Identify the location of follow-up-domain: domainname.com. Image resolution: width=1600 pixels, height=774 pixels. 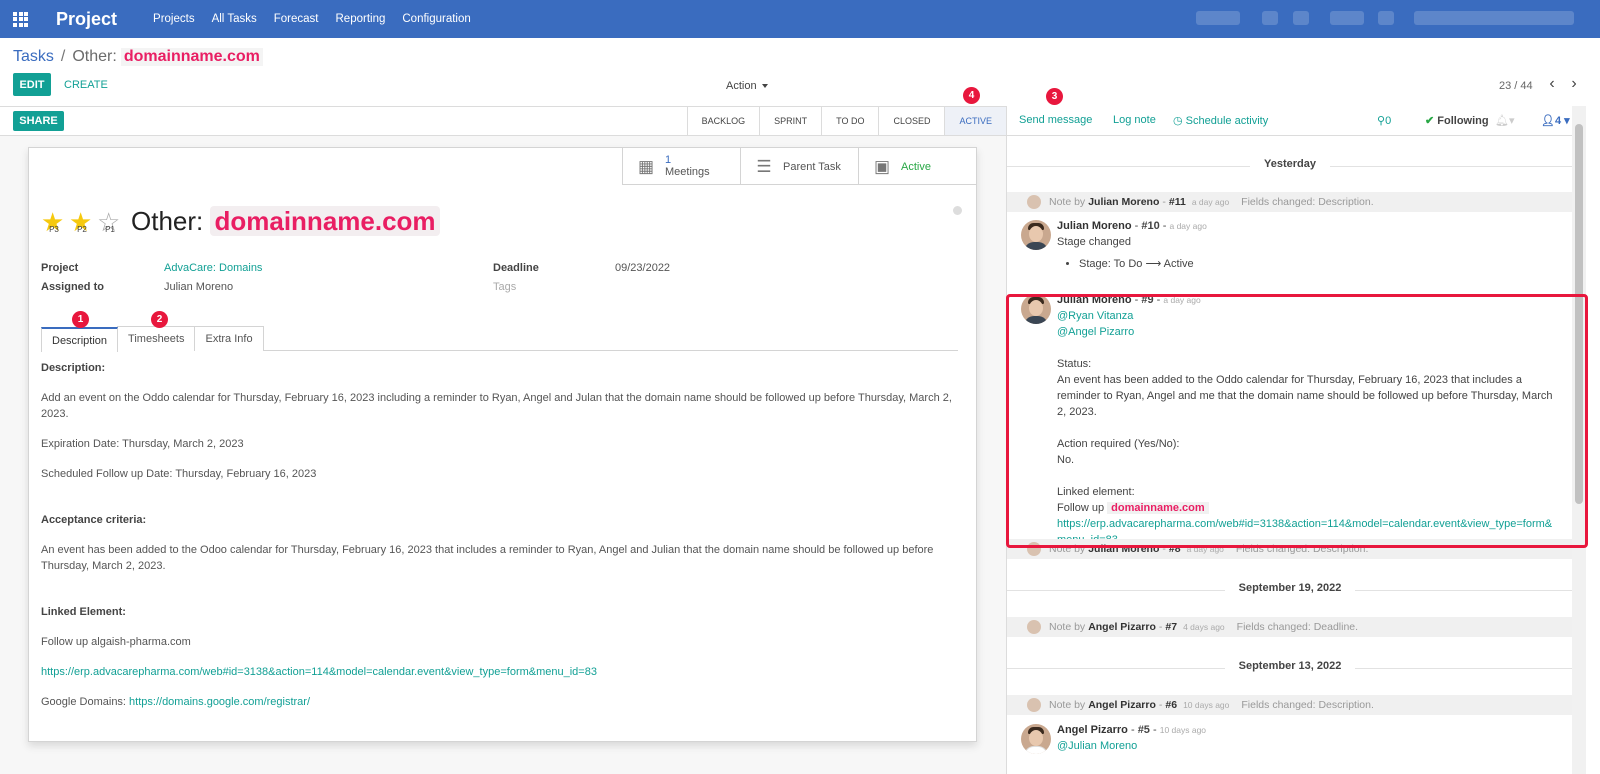
(1158, 508).